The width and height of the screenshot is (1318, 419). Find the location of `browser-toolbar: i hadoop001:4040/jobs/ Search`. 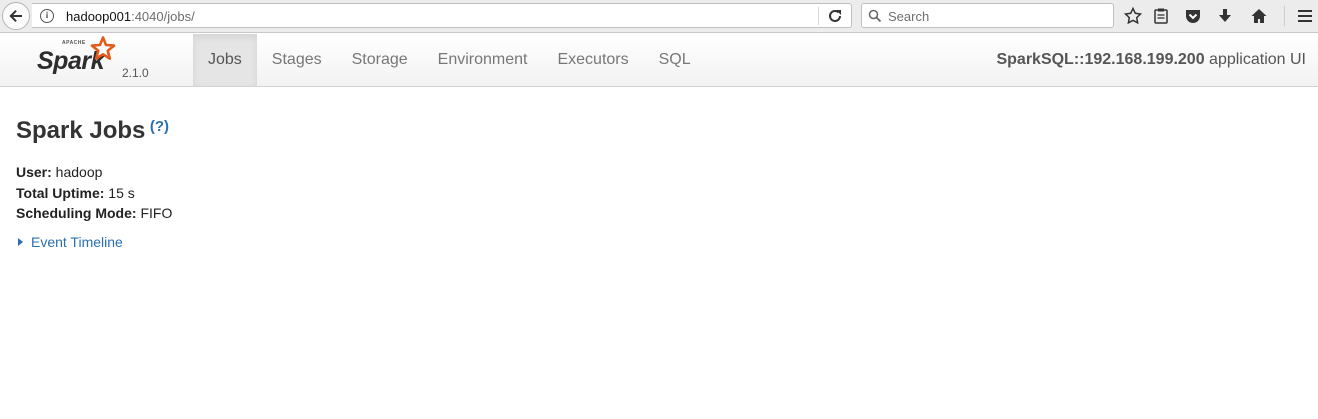

browser-toolbar: i hadoop001:4040/jobs/ Search is located at coordinates (659, 16).